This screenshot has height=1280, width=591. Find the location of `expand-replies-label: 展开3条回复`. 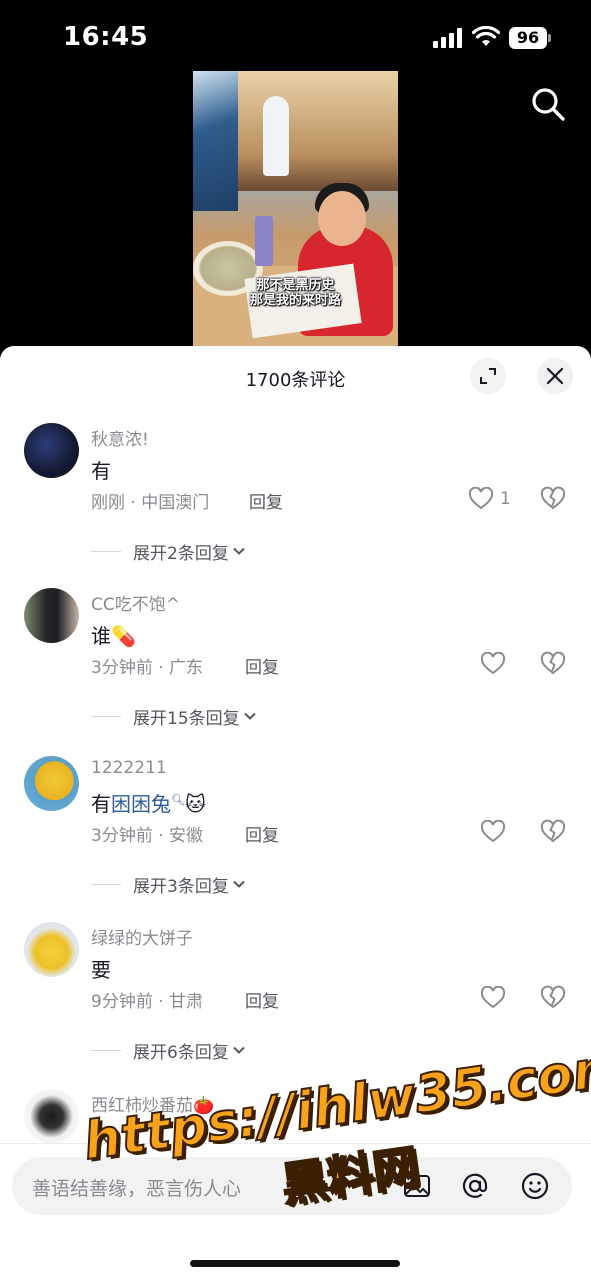

expand-replies-label: 展开3条回复 is located at coordinates (181, 886).